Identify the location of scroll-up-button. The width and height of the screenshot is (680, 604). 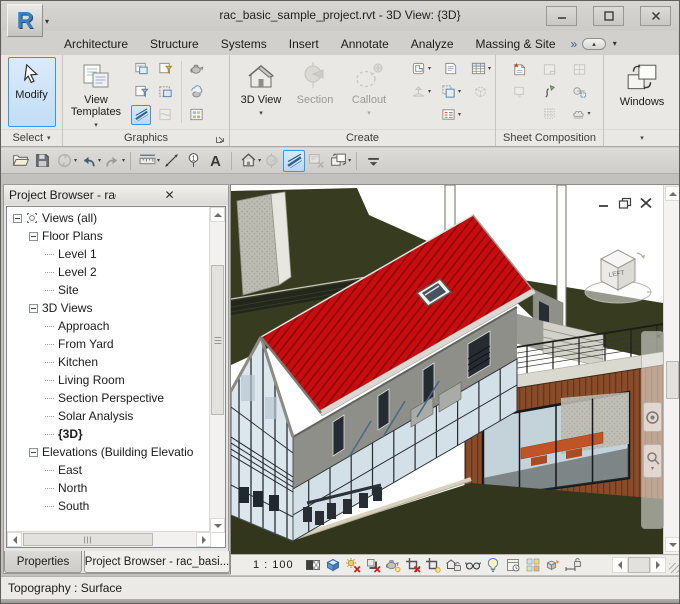
(672, 193).